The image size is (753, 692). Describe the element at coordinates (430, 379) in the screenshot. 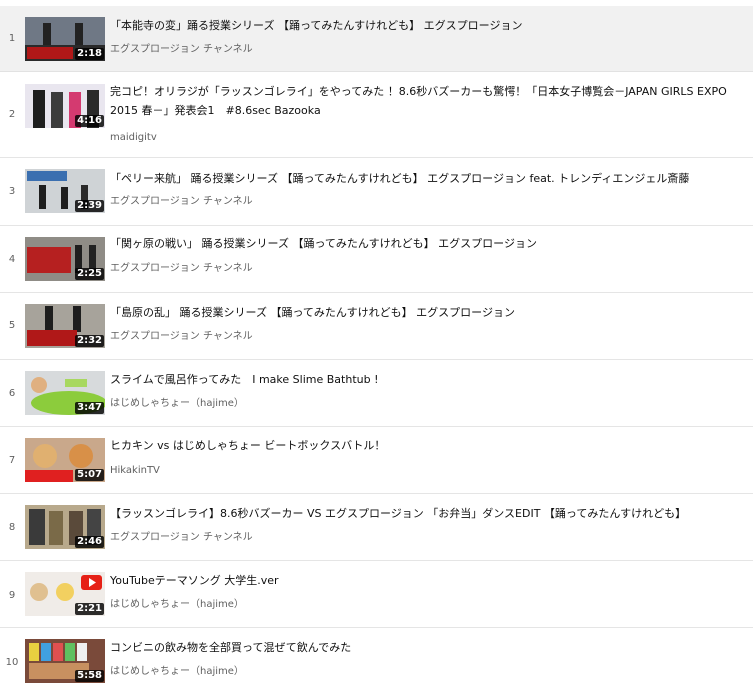

I see `video-title: スライムで風呂作ってみた I make Slime Bathtub !` at that location.